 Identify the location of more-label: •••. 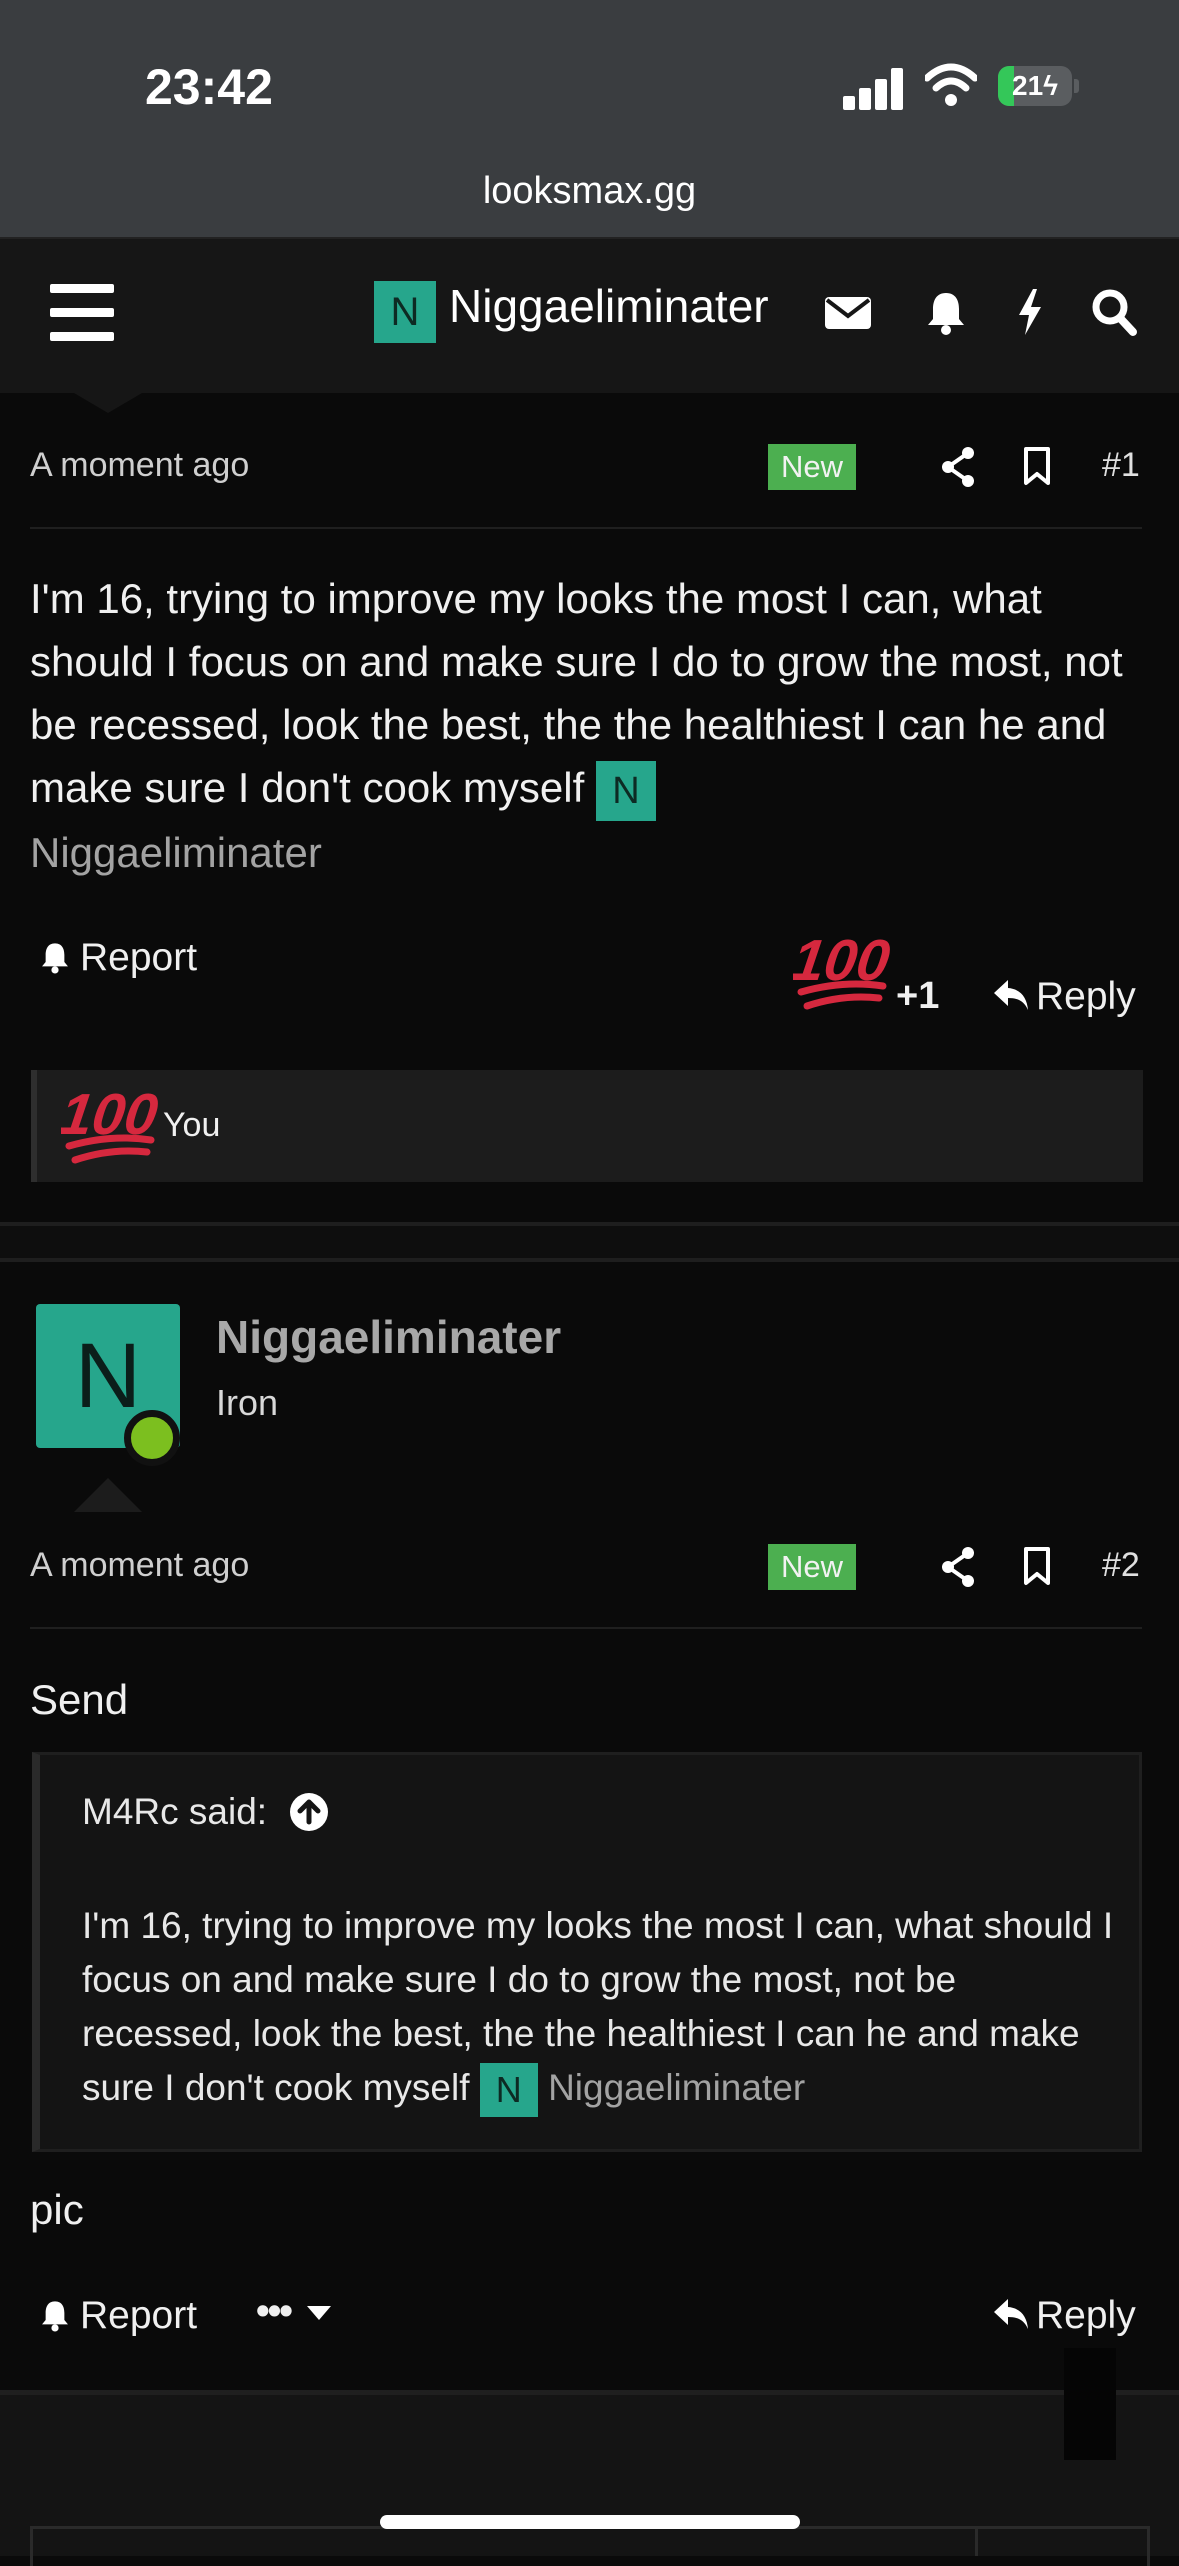
(274, 2311).